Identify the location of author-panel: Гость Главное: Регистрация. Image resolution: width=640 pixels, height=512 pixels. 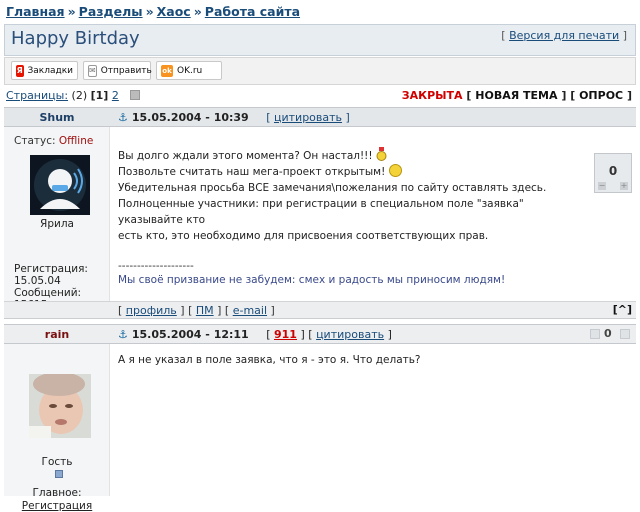
(57, 428).